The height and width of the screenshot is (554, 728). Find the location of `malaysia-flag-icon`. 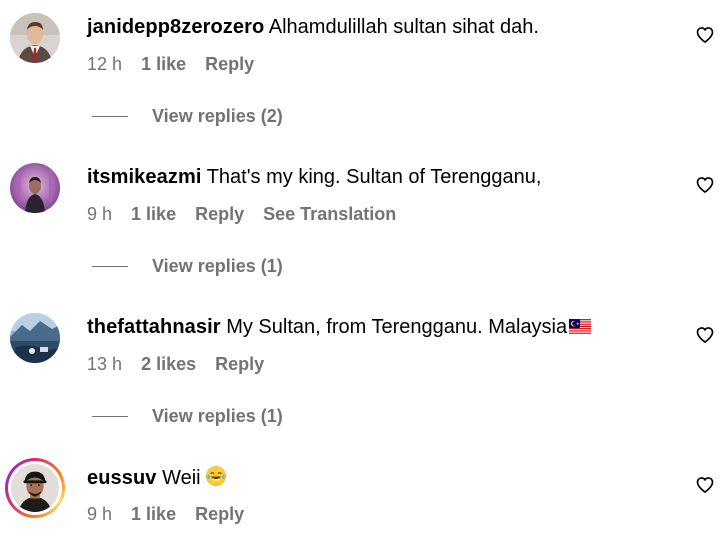

malaysia-flag-icon is located at coordinates (580, 327).